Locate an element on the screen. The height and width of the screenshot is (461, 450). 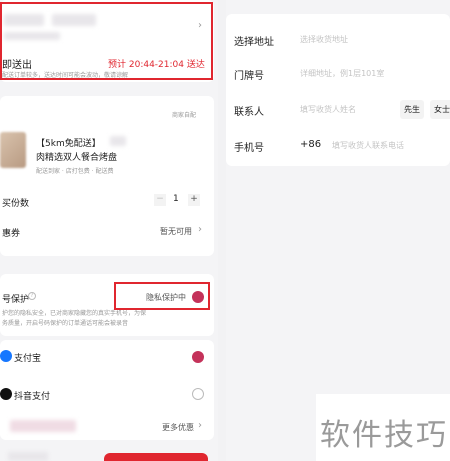
watermark-box: 软件技巧 is located at coordinates (383, 427).